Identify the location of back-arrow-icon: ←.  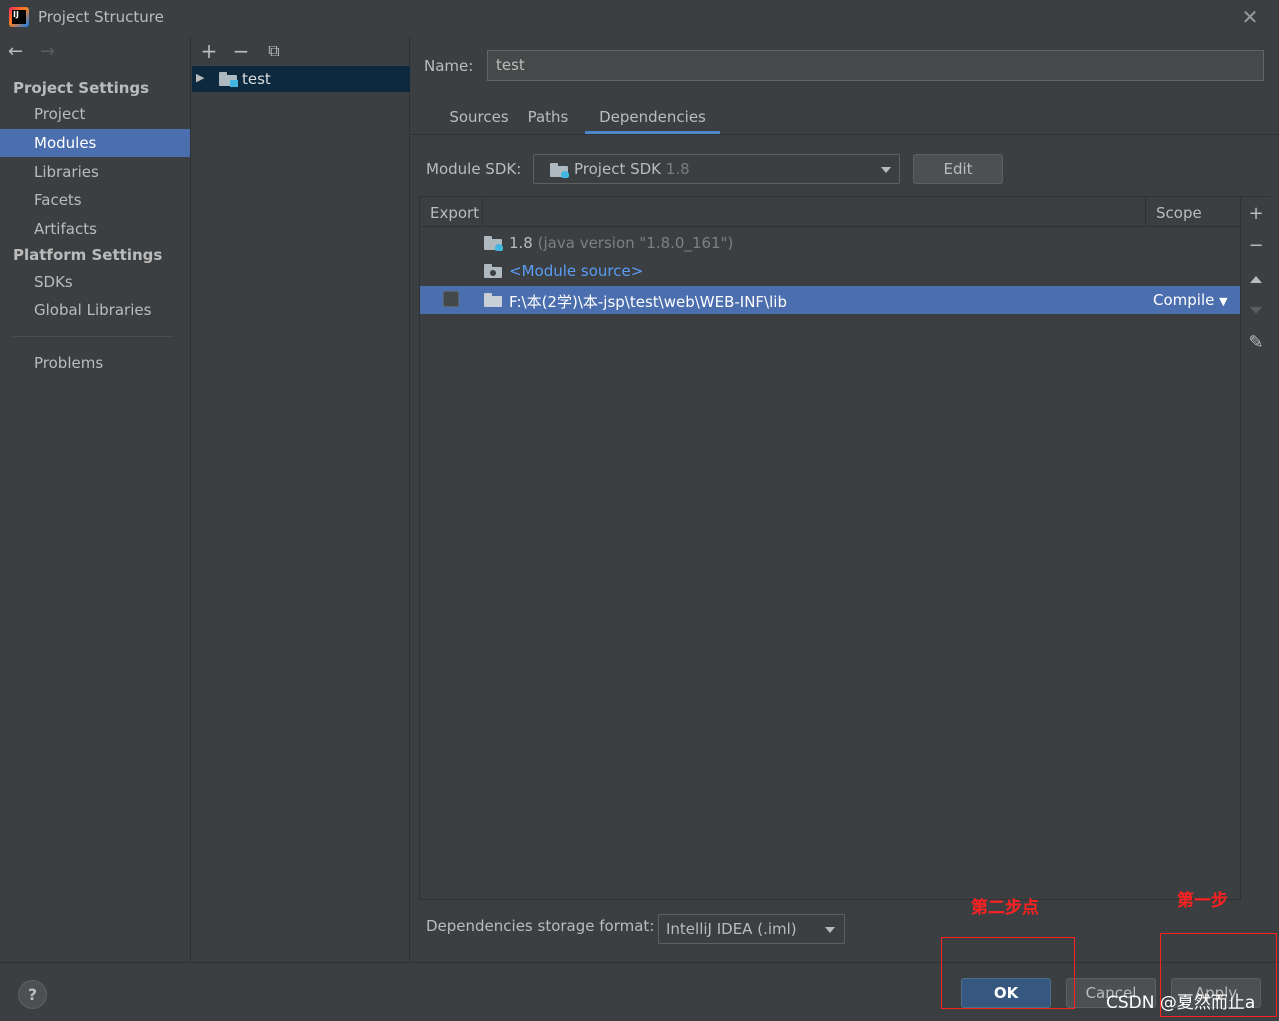
(19, 52).